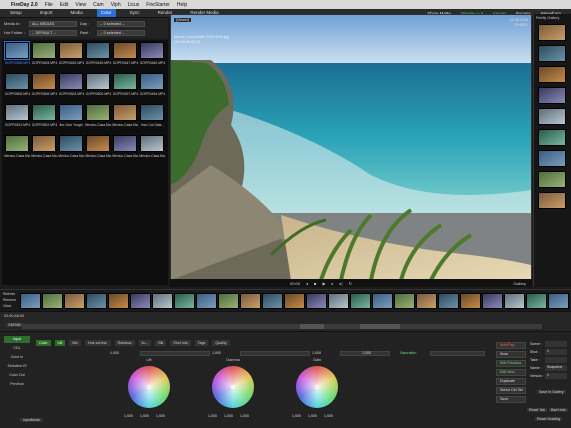 This screenshot has height=428, width=571. What do you see at coordinates (537, 410) in the screenshot?
I see `reset-tab-button: Reset Tab` at bounding box center [537, 410].